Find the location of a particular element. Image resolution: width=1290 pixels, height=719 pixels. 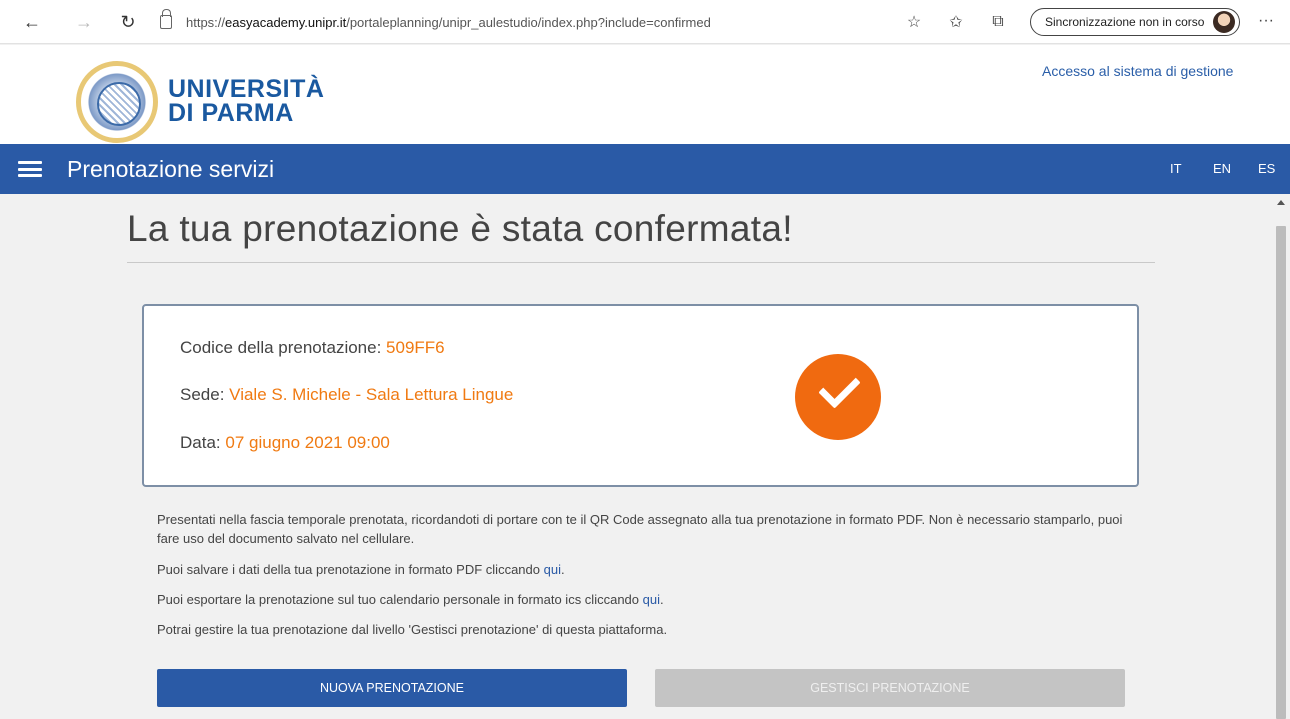

manage-booking-button: GESTISCI PRENOTAZIONE is located at coordinates (890, 688).